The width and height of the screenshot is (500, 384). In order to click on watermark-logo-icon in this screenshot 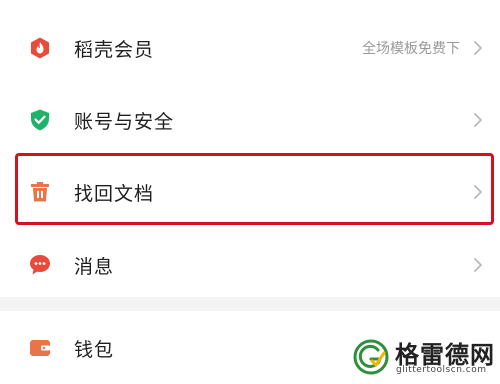, I will do `click(371, 357)`.